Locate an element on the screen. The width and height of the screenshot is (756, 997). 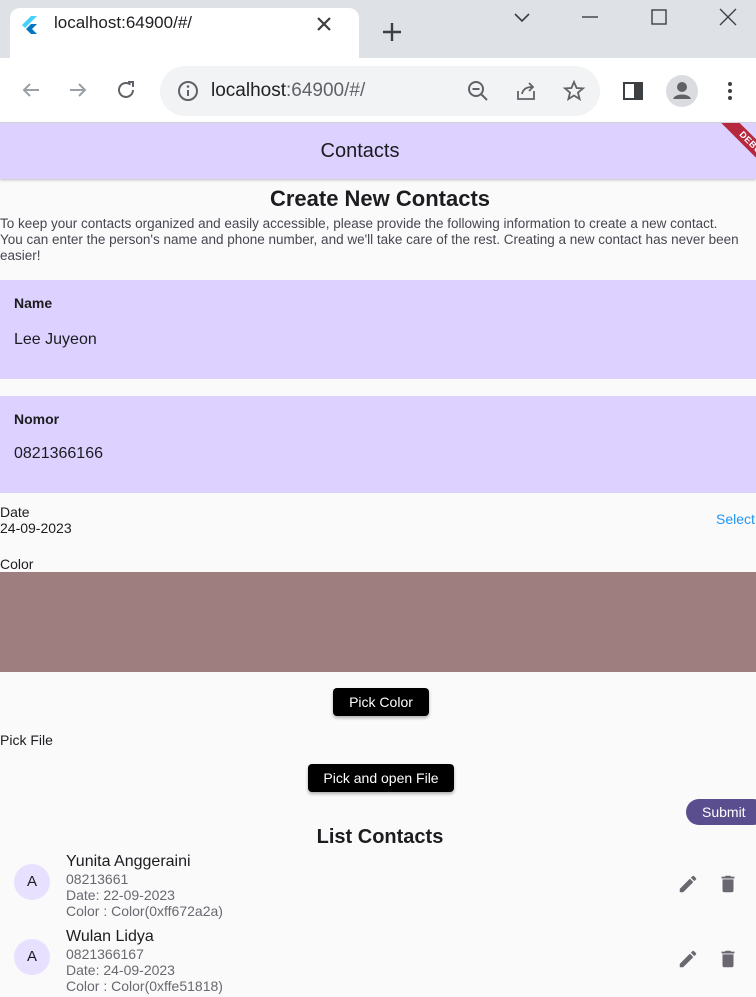
app-bar-title: Contacts is located at coordinates (360, 151).